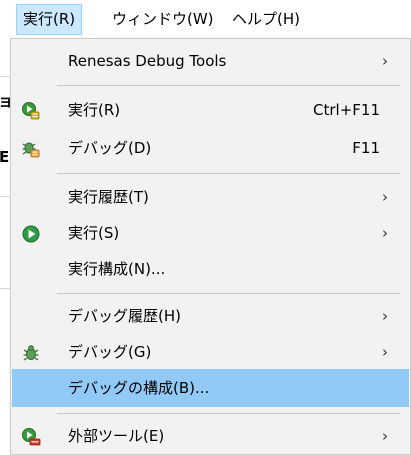 The width and height of the screenshot is (411, 455). Describe the element at coordinates (210, 233) in the screenshot. I see `menu-item-run-as: 実行(S) ›` at that location.